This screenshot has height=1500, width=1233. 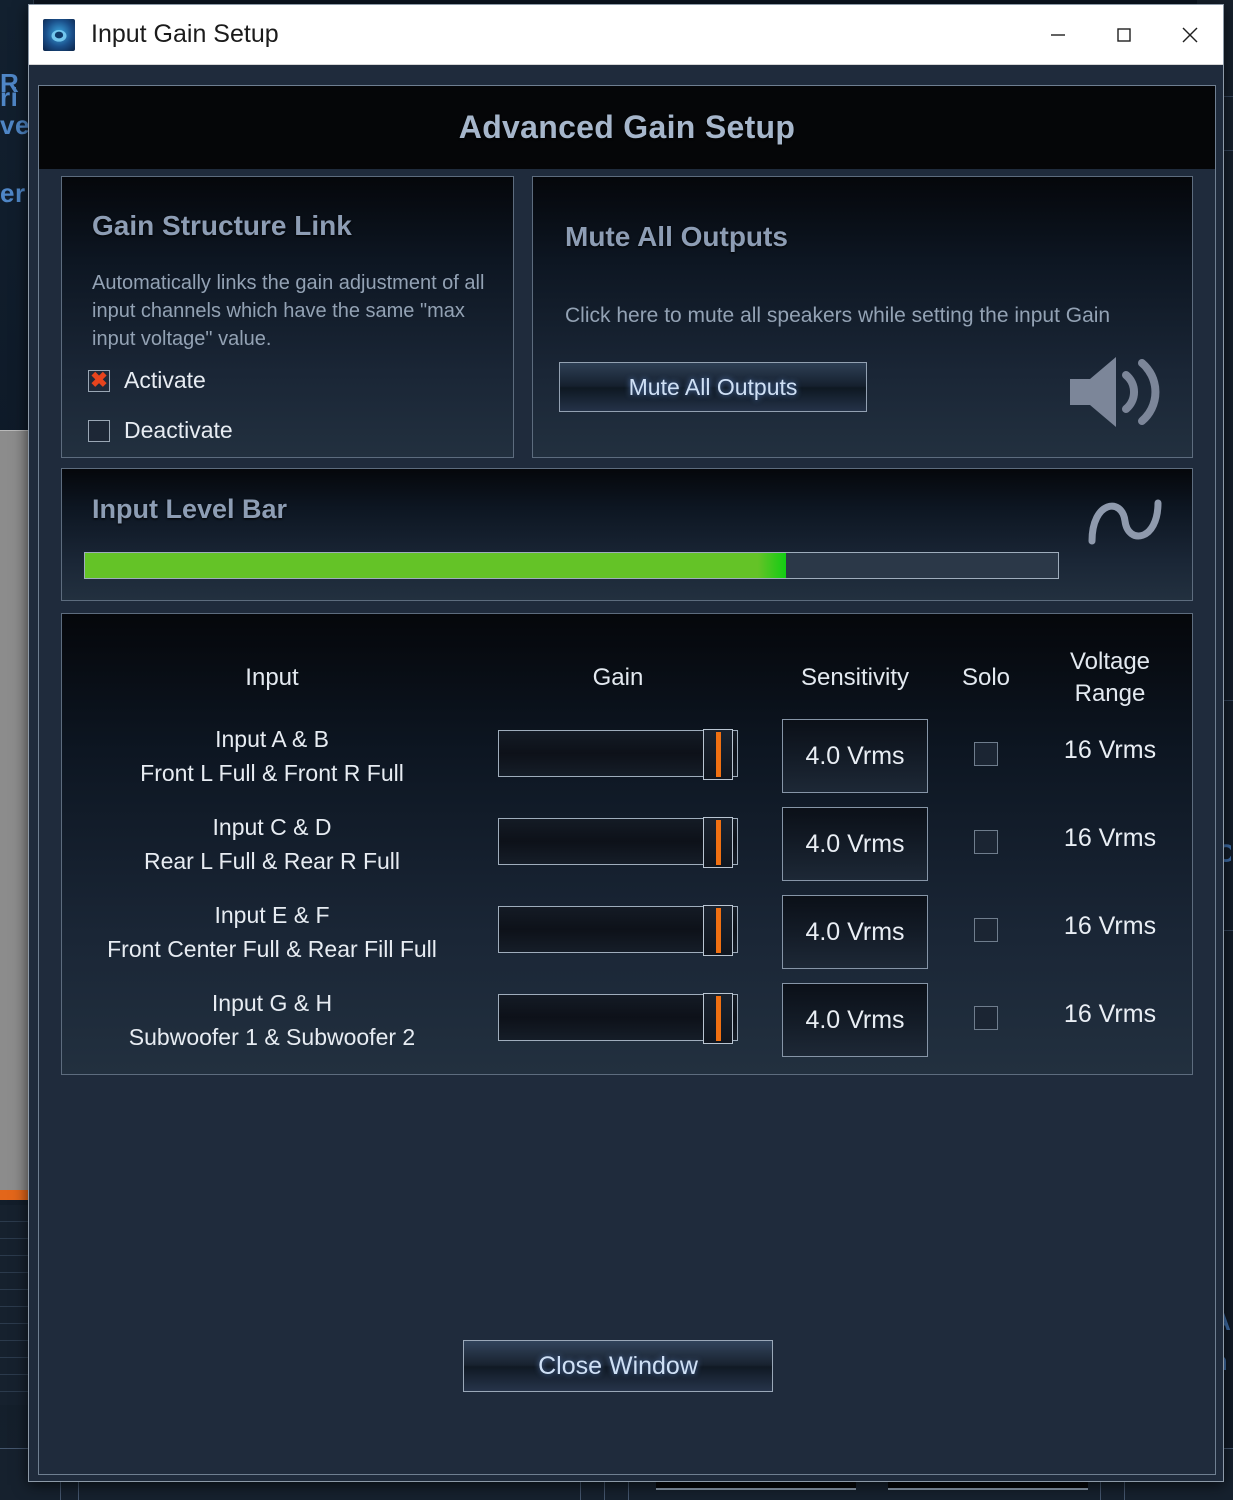 What do you see at coordinates (1058, 35) in the screenshot?
I see `minimize-icon` at bounding box center [1058, 35].